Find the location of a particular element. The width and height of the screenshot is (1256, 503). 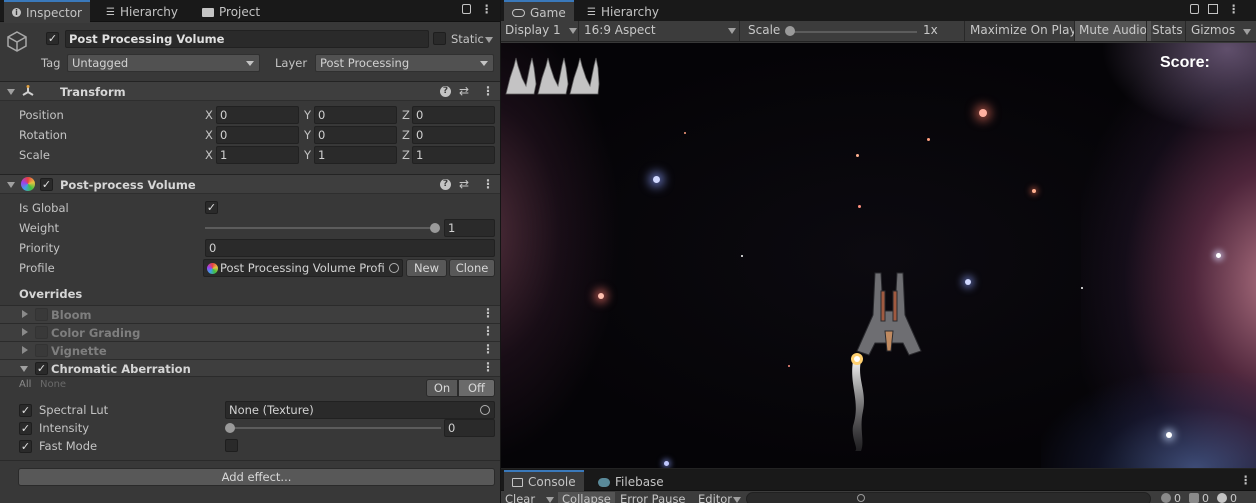

intensity-override-checkbox: ✓ is located at coordinates (25, 428).